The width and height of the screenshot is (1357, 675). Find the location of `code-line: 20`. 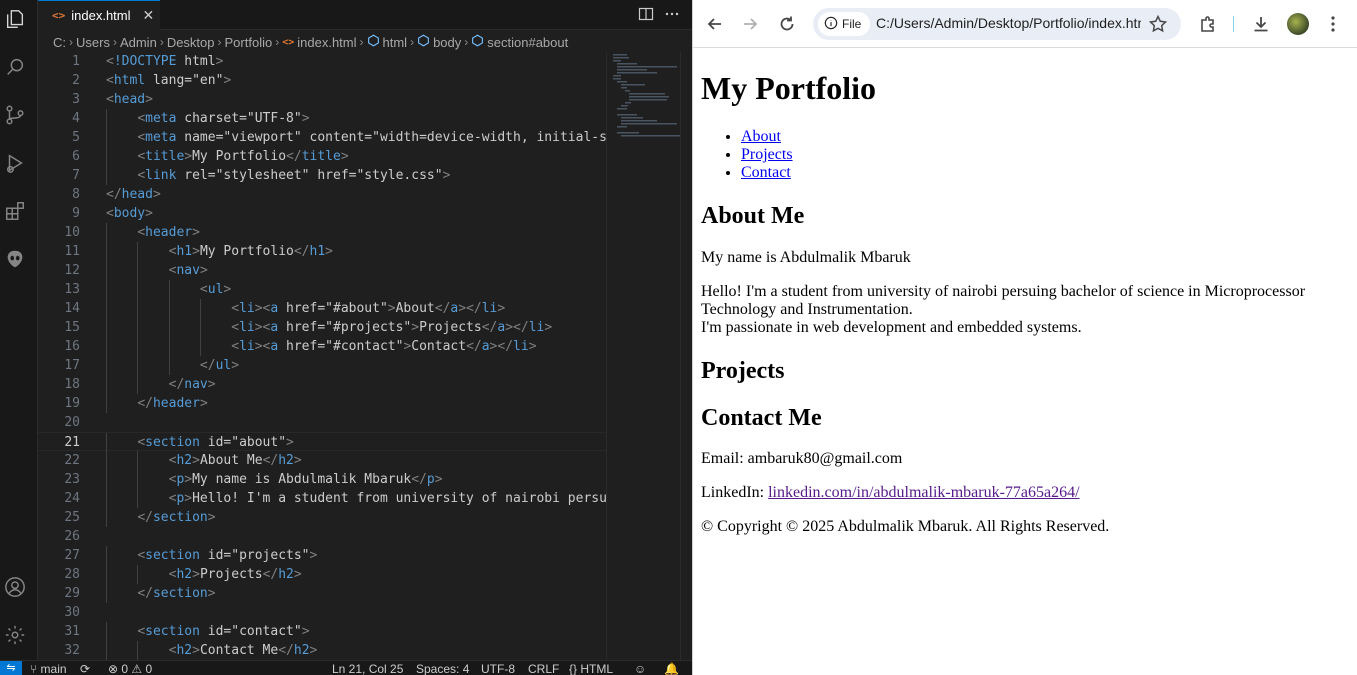

code-line: 20 is located at coordinates (322, 422).